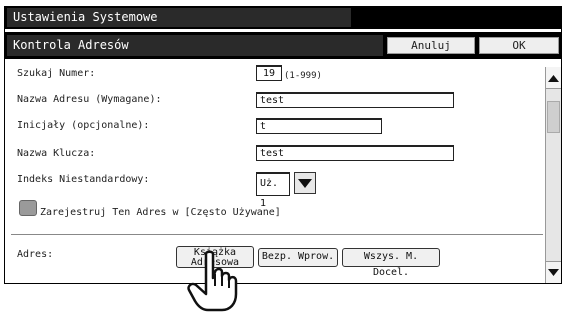 The width and height of the screenshot is (566, 316). What do you see at coordinates (298, 257) in the screenshot?
I see `direct-entry-button: Bezp. Wprow.` at bounding box center [298, 257].